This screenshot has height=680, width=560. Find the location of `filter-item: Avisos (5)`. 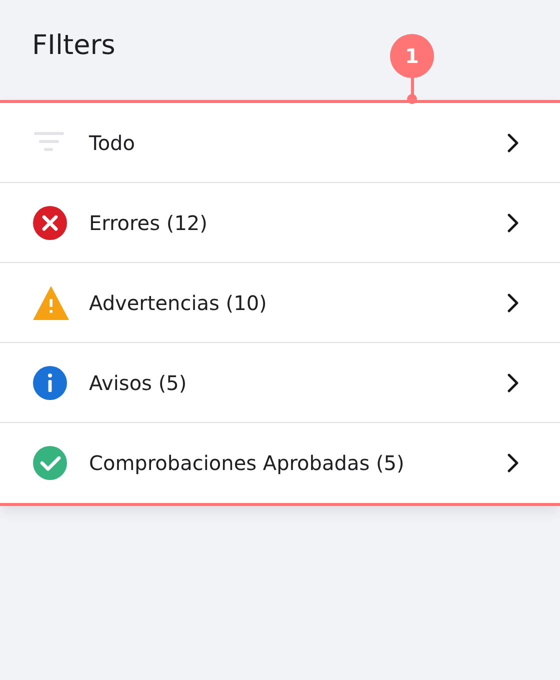

filter-item: Avisos (5) is located at coordinates (280, 383).